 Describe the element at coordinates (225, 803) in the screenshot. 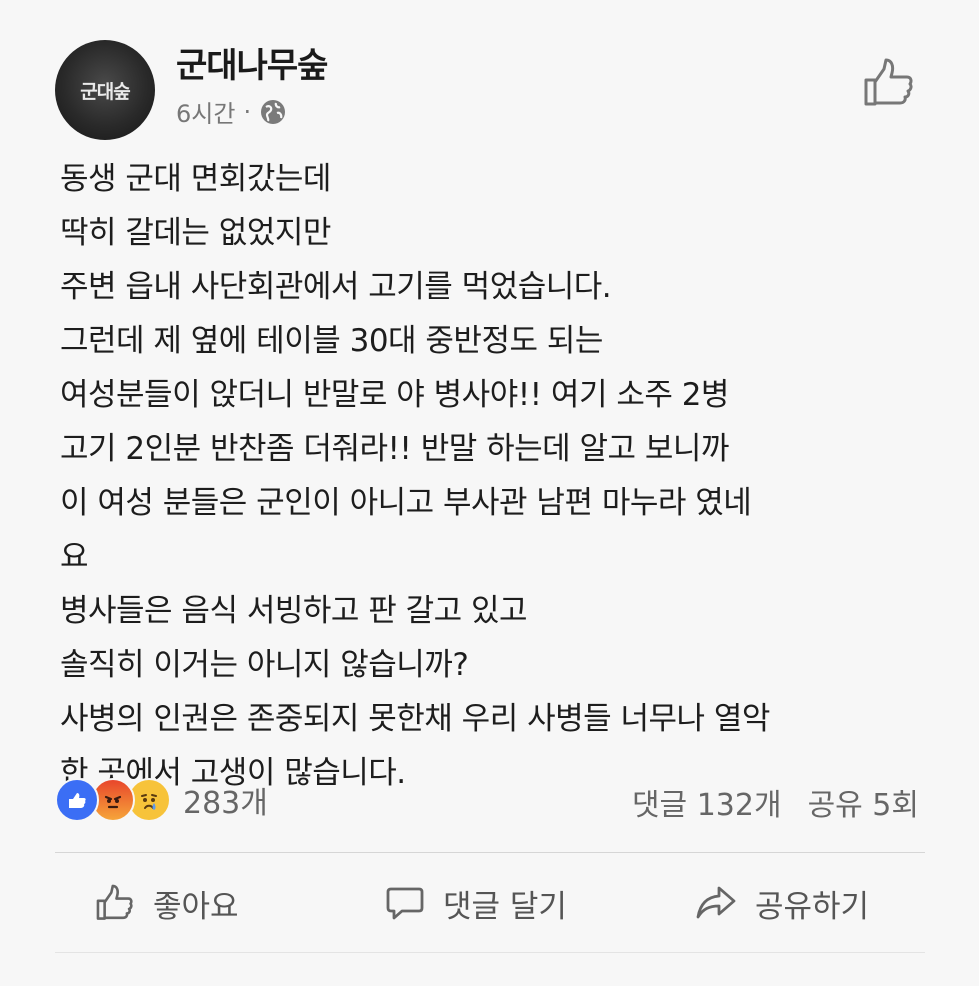

I see `reaction-count: 283개` at that location.